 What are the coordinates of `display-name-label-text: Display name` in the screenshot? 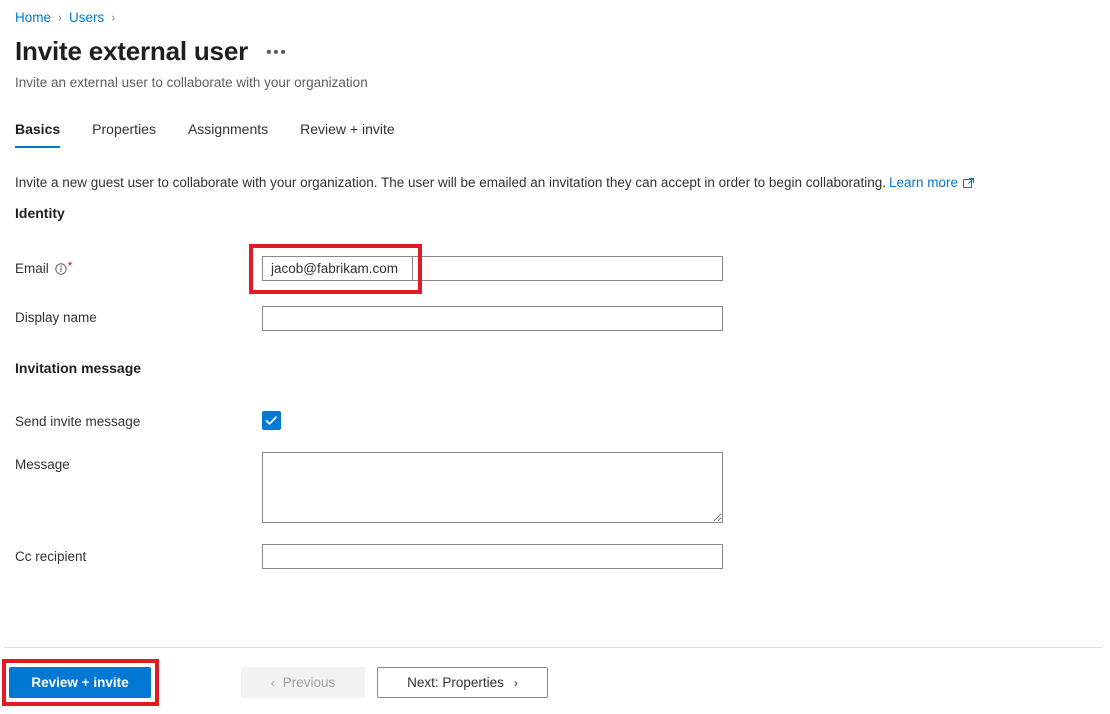 It's located at (56, 317).